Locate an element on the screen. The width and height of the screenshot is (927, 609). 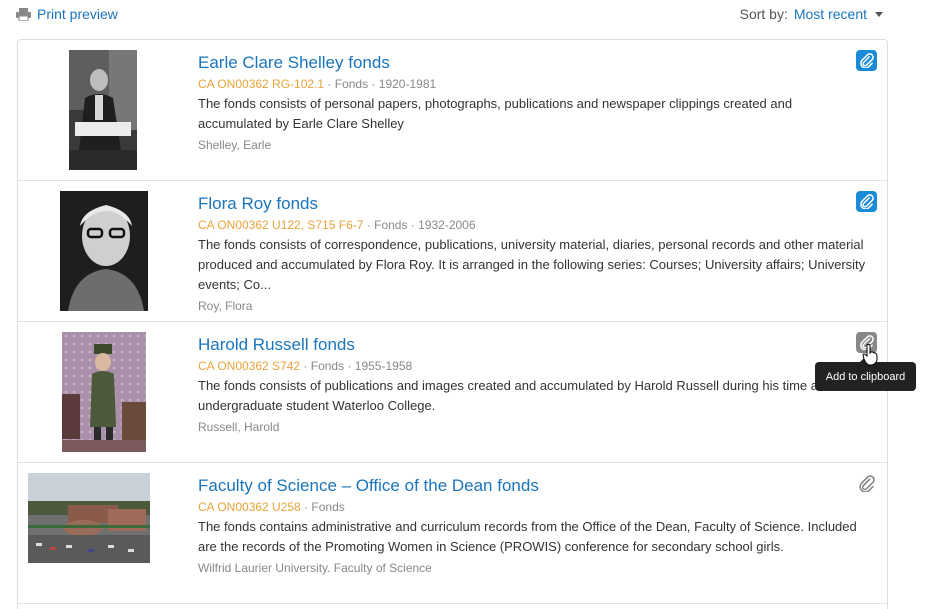
top-toolbar: Print preview Sort by: Most recent is located at coordinates (463, 15).